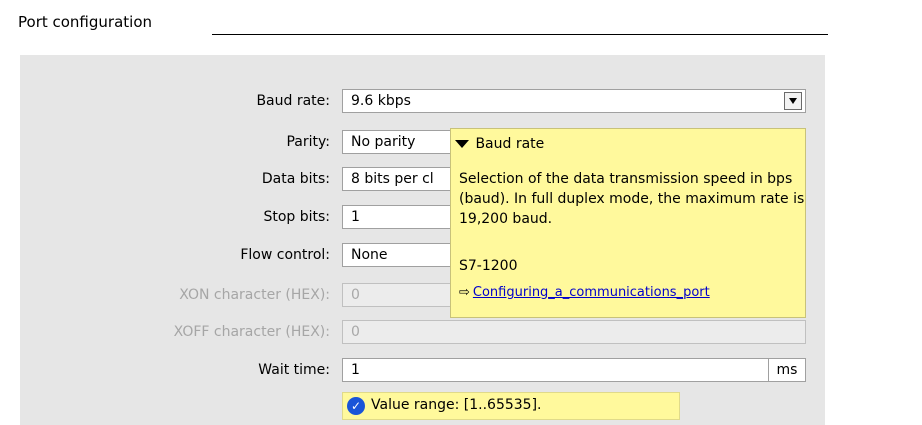 The image size is (922, 425). I want to click on section-title: Port configuration, so click(85, 22).